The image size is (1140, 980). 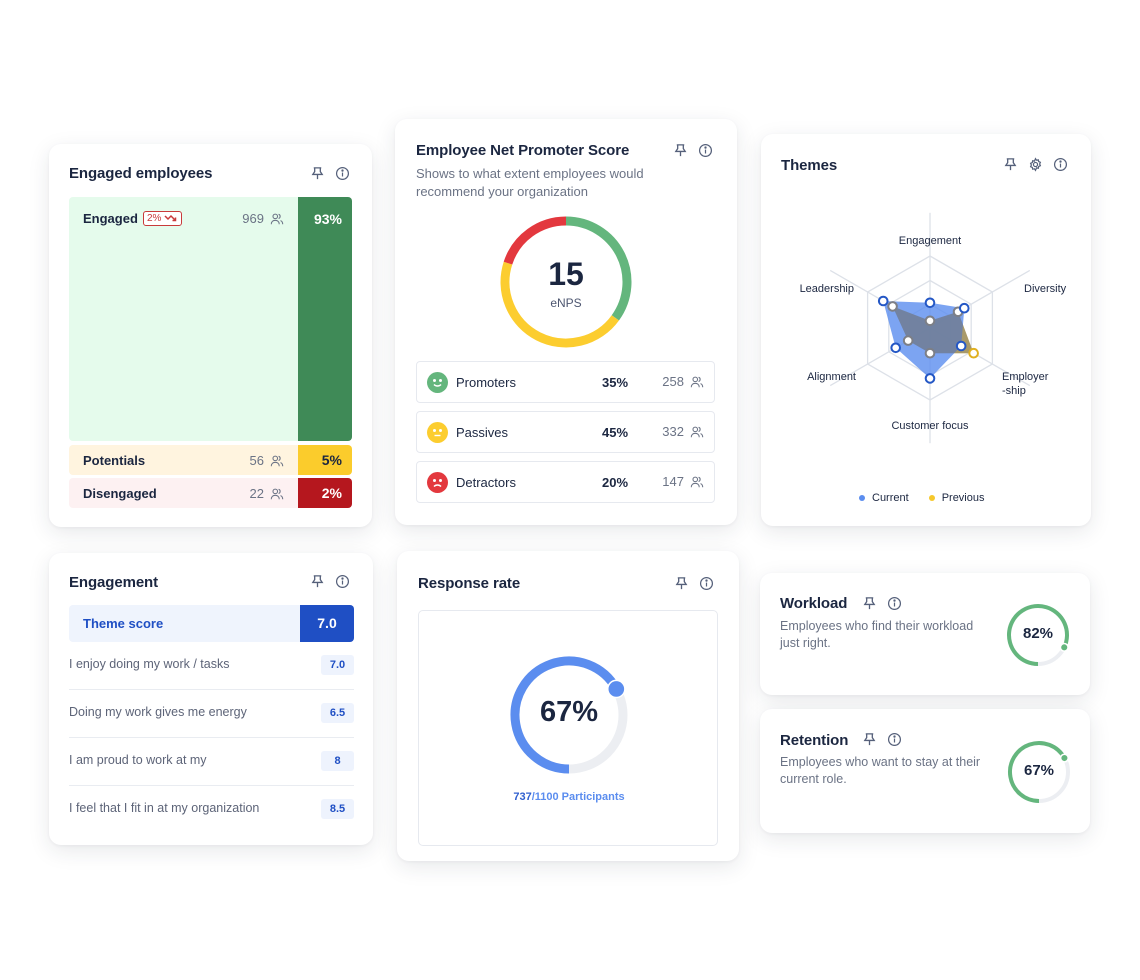 What do you see at coordinates (325, 493) in the screenshot?
I see `disengaged-percent: 2%` at bounding box center [325, 493].